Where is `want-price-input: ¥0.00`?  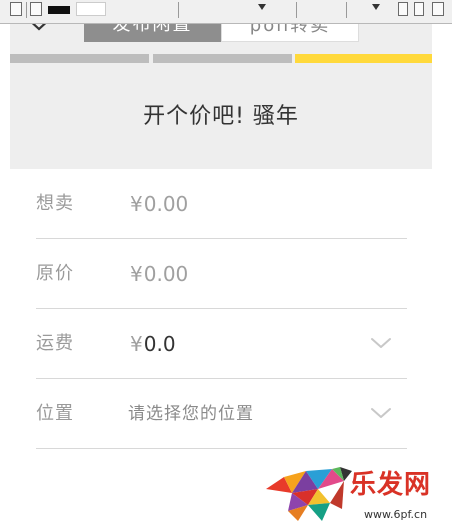 want-price-input: ¥0.00 is located at coordinates (159, 204).